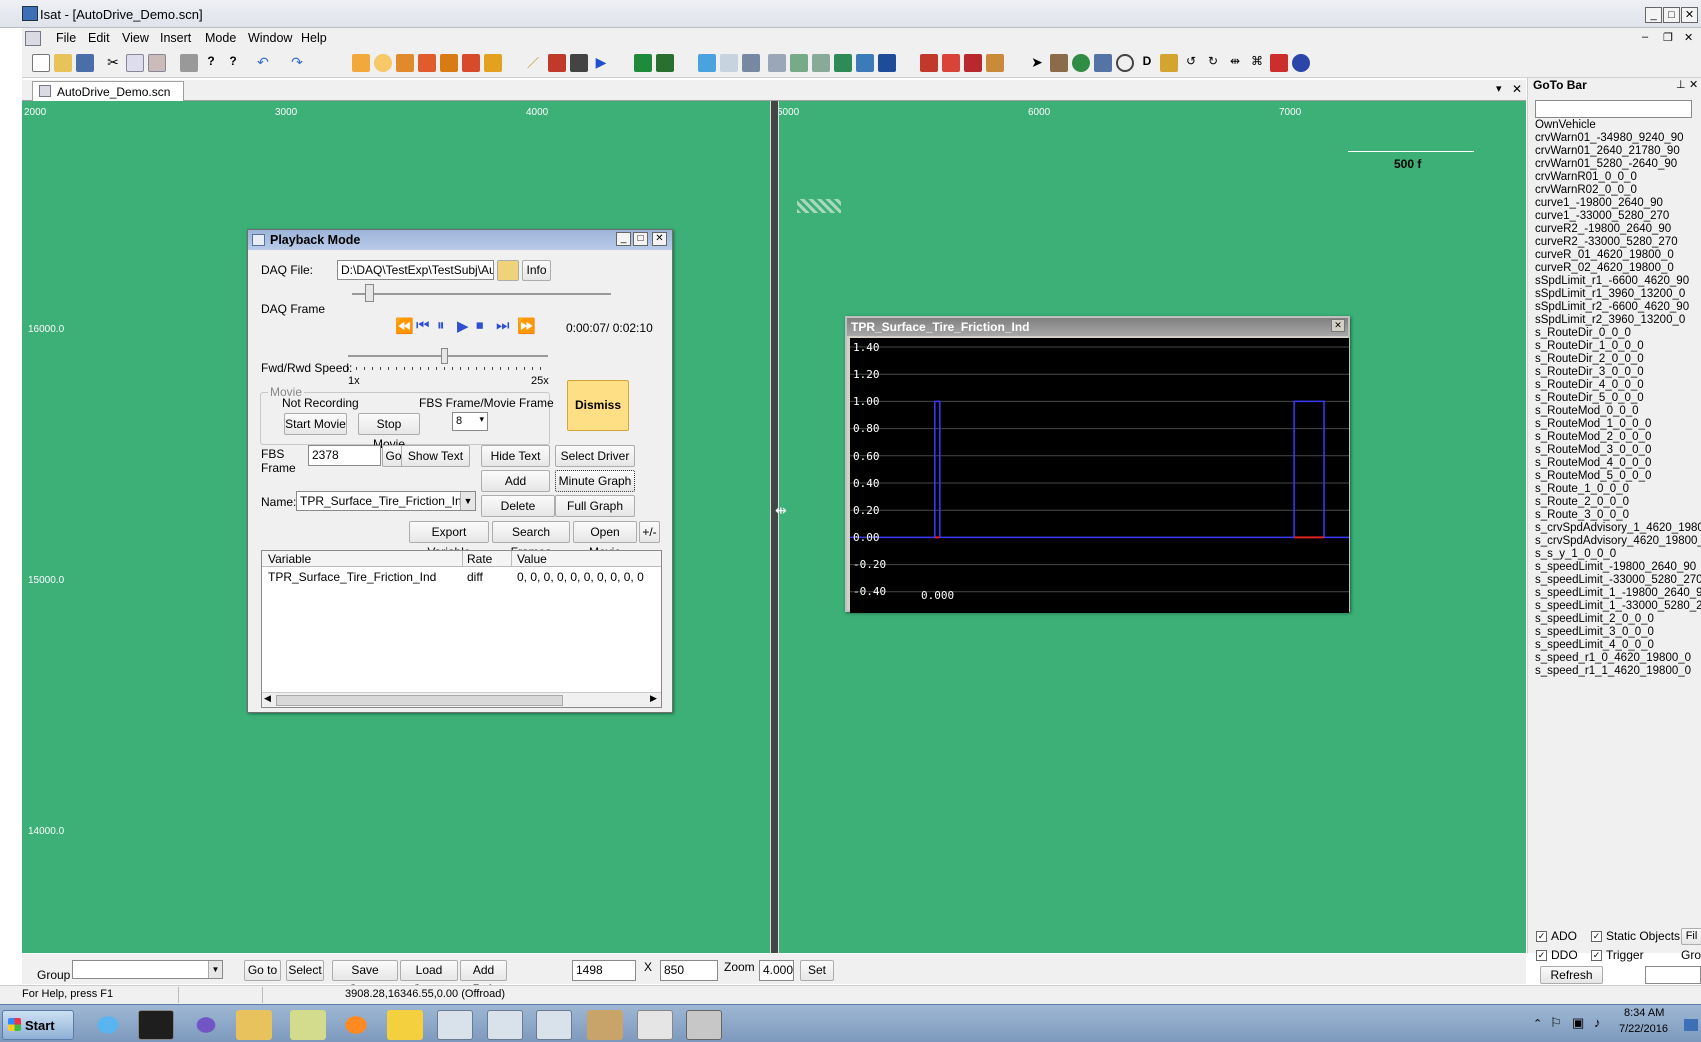  What do you see at coordinates (1618, 606) in the screenshot?
I see `goto-list-item: s_speedLimit_1_-33000_5280_2` at bounding box center [1618, 606].